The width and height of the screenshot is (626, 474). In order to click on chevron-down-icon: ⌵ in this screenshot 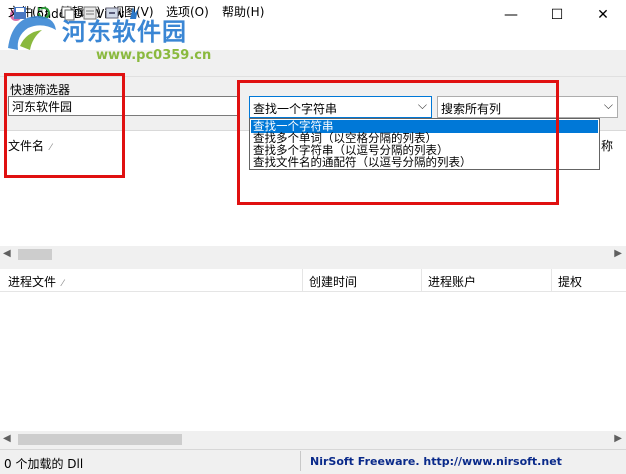, I will do `click(608, 105)`.